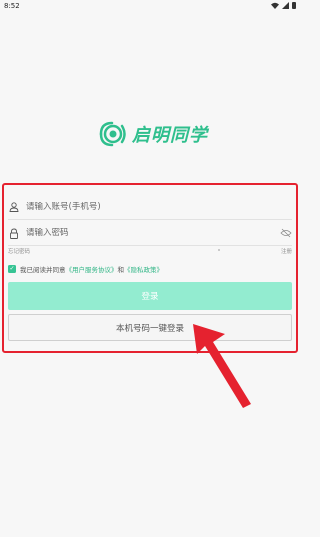 This screenshot has width=320, height=537. I want to click on annotation-arrow, so click(222, 366).